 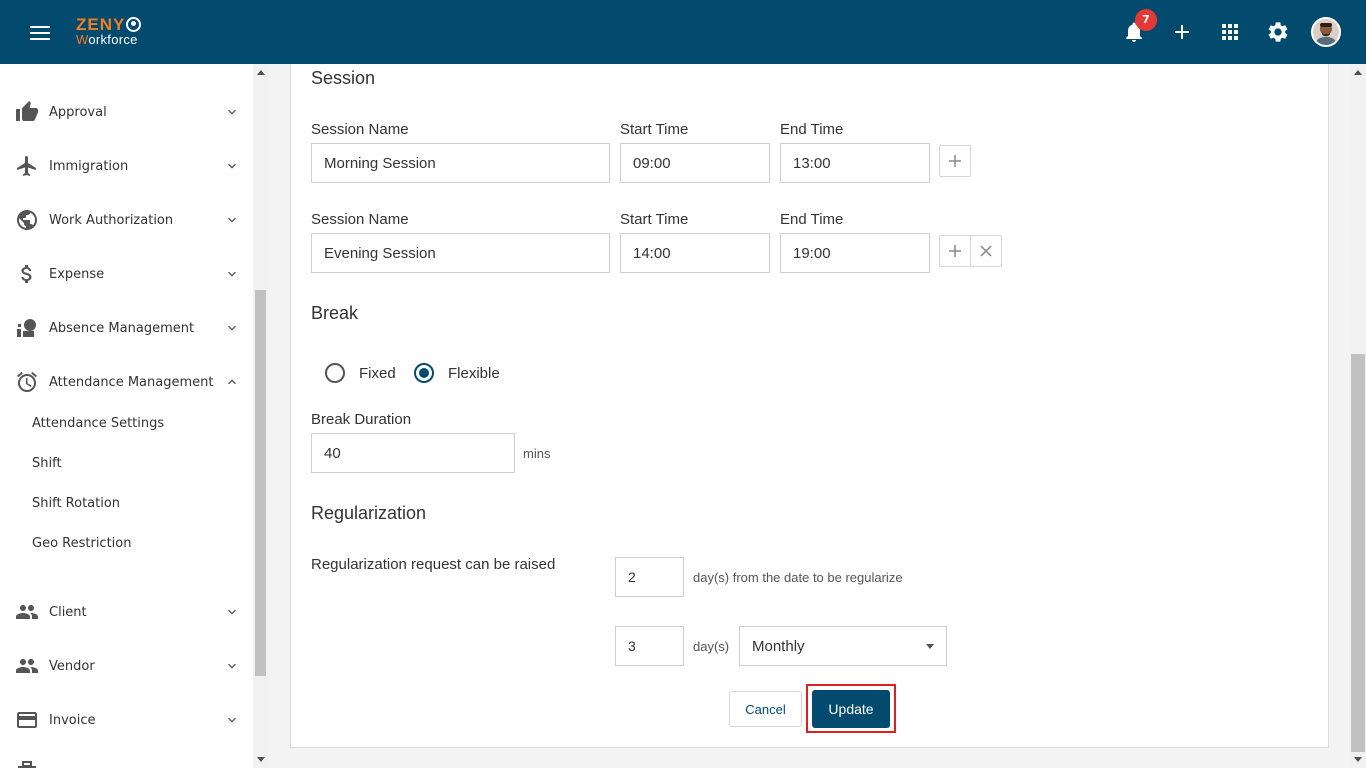 What do you see at coordinates (649, 577) in the screenshot?
I see `regularization-days-input: 2` at bounding box center [649, 577].